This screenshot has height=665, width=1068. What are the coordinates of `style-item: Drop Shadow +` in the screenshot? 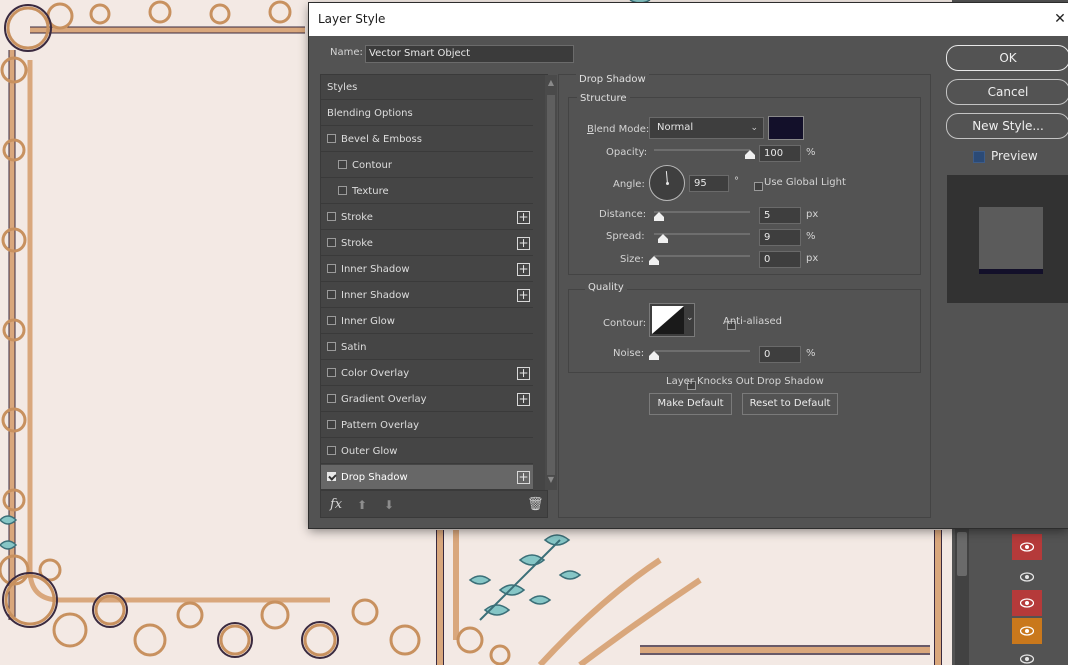 It's located at (427, 477).